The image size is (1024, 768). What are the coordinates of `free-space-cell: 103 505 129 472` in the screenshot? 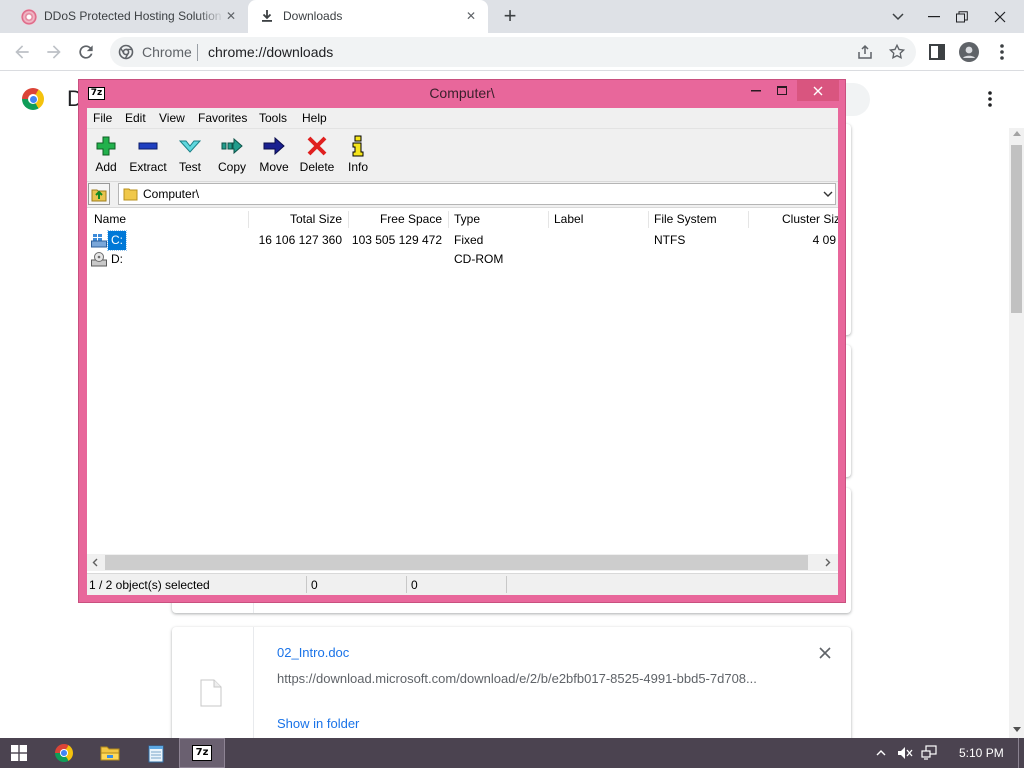 It's located at (396, 240).